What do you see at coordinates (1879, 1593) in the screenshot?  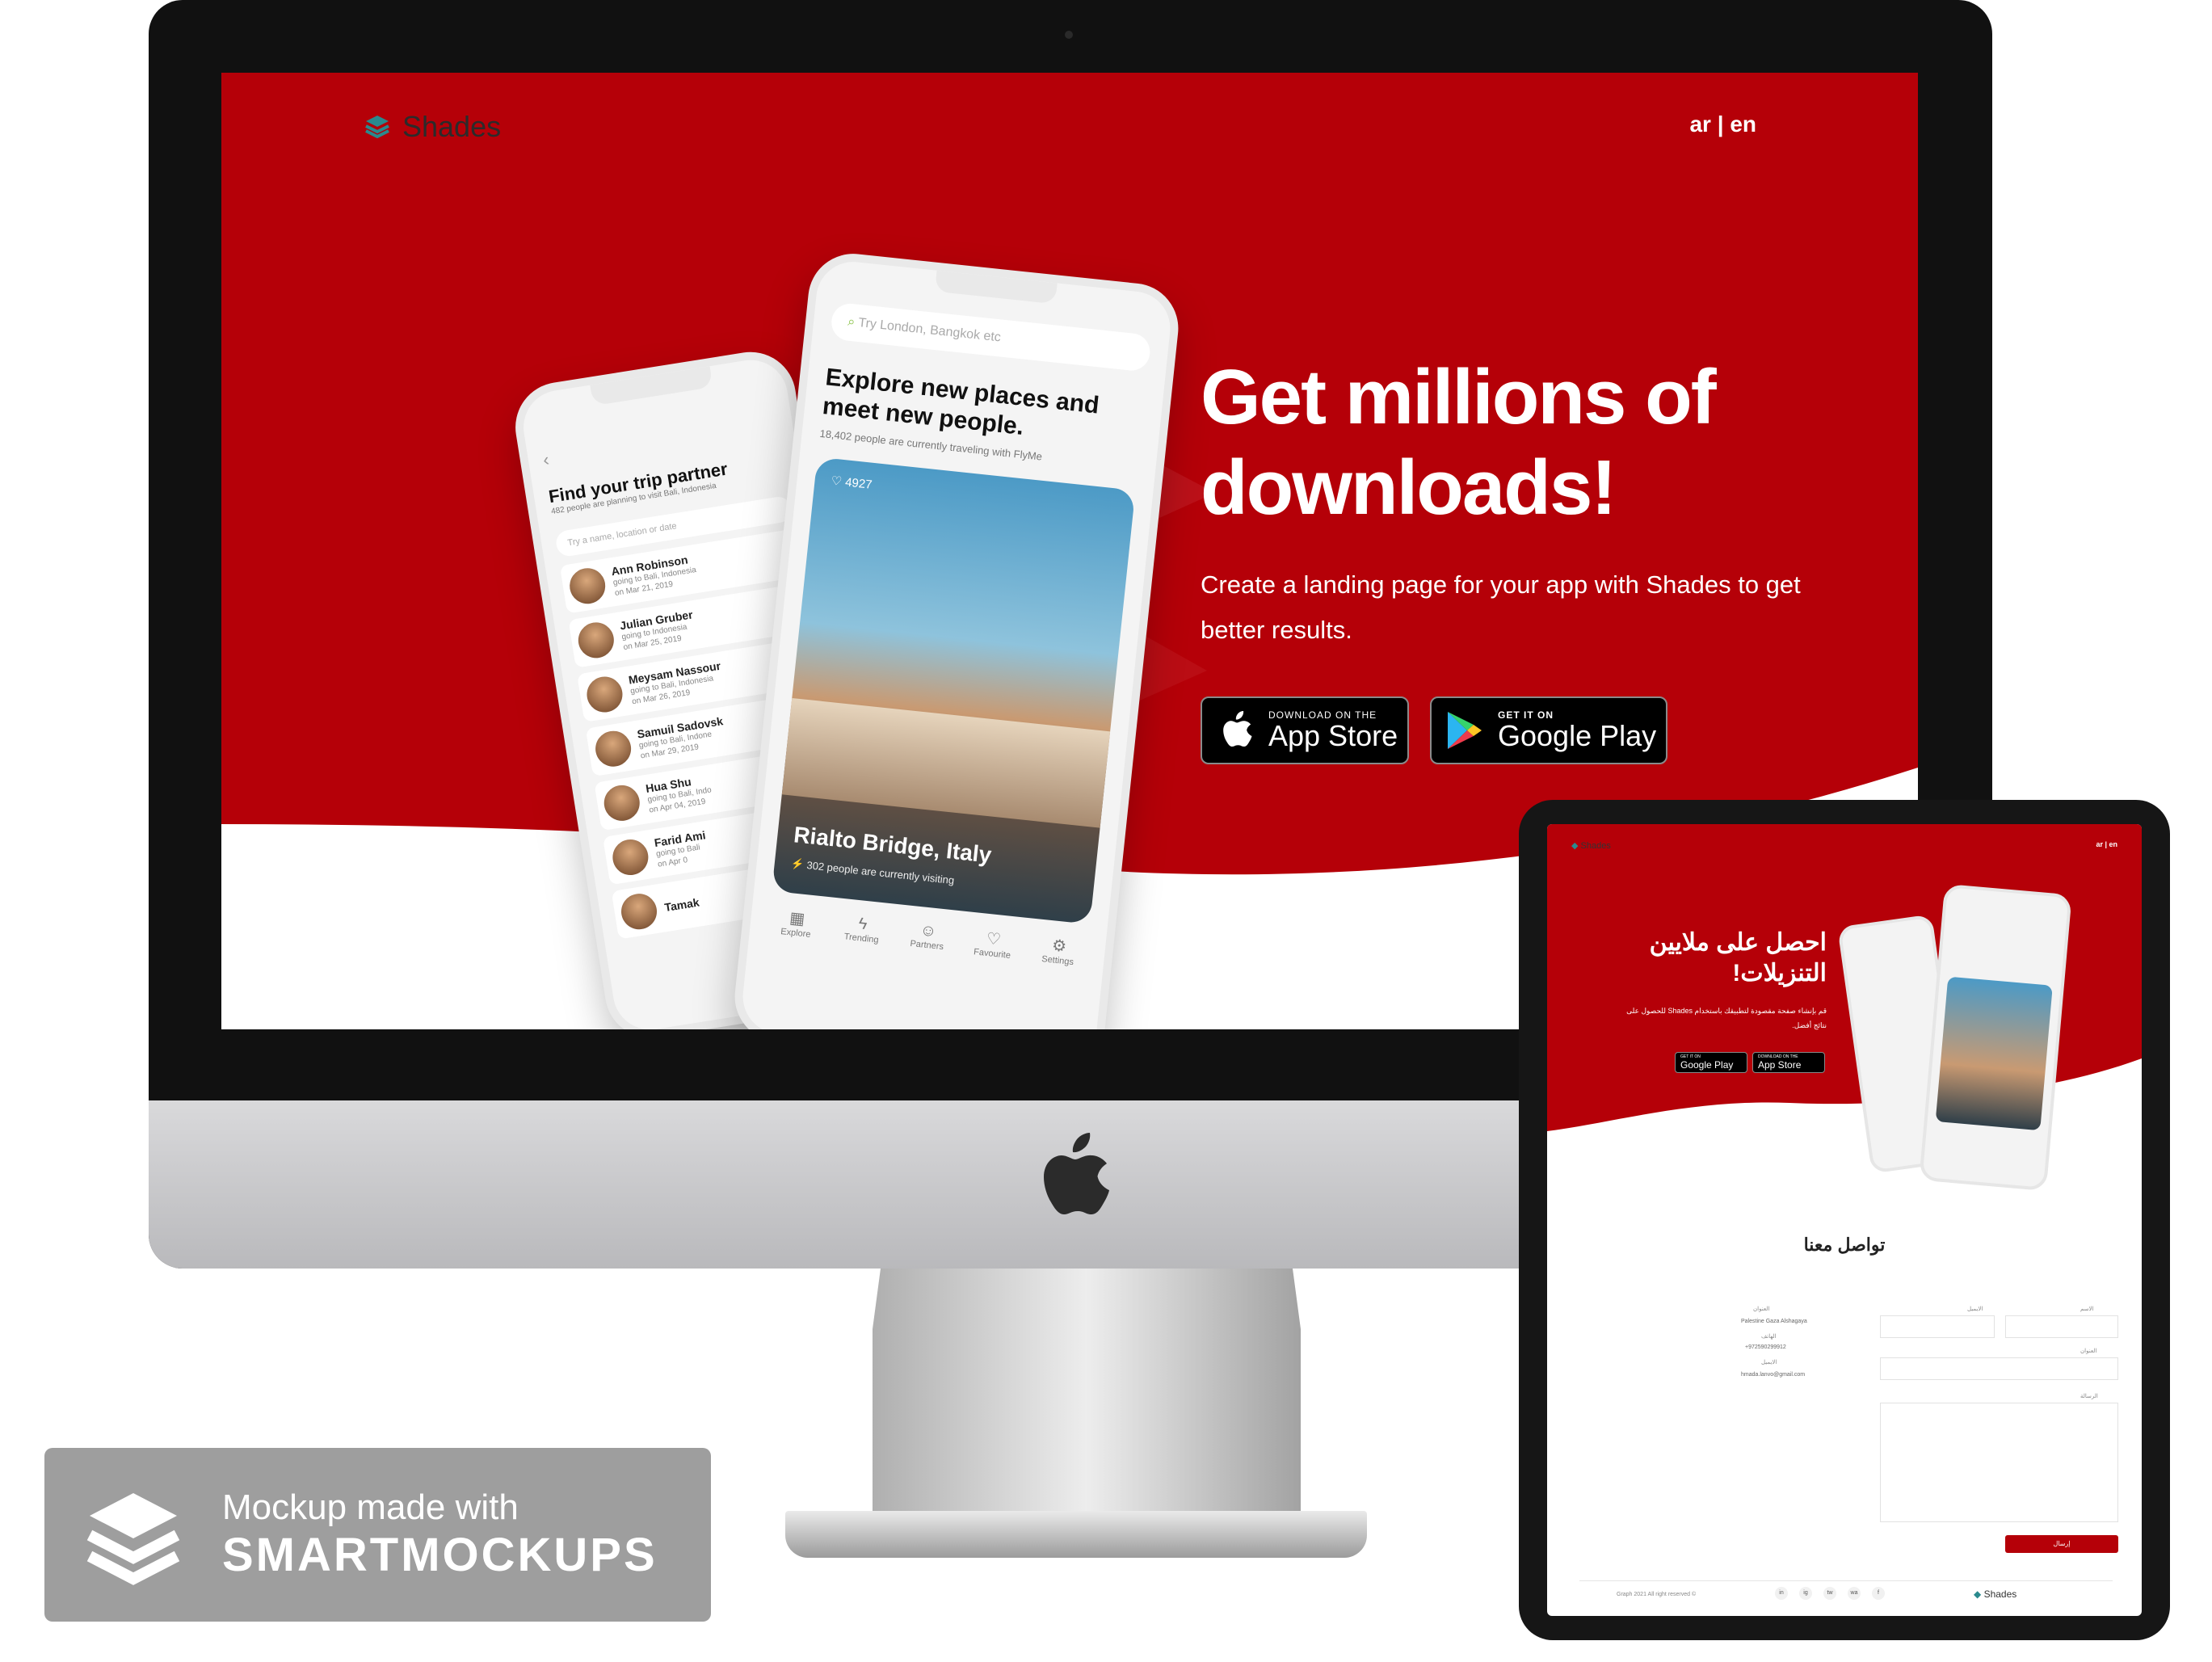 I see `social-f-icon: f` at bounding box center [1879, 1593].